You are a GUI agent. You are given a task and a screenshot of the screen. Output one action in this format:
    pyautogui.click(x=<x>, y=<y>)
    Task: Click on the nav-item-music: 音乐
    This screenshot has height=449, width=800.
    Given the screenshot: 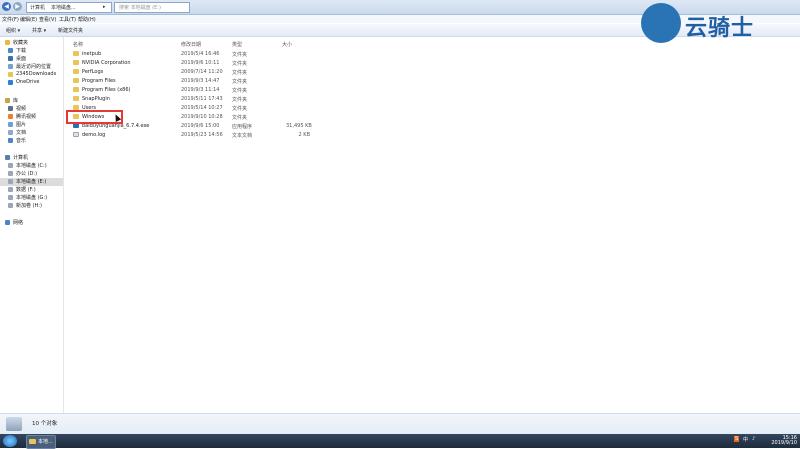 What is the action you would take?
    pyautogui.click(x=31, y=141)
    